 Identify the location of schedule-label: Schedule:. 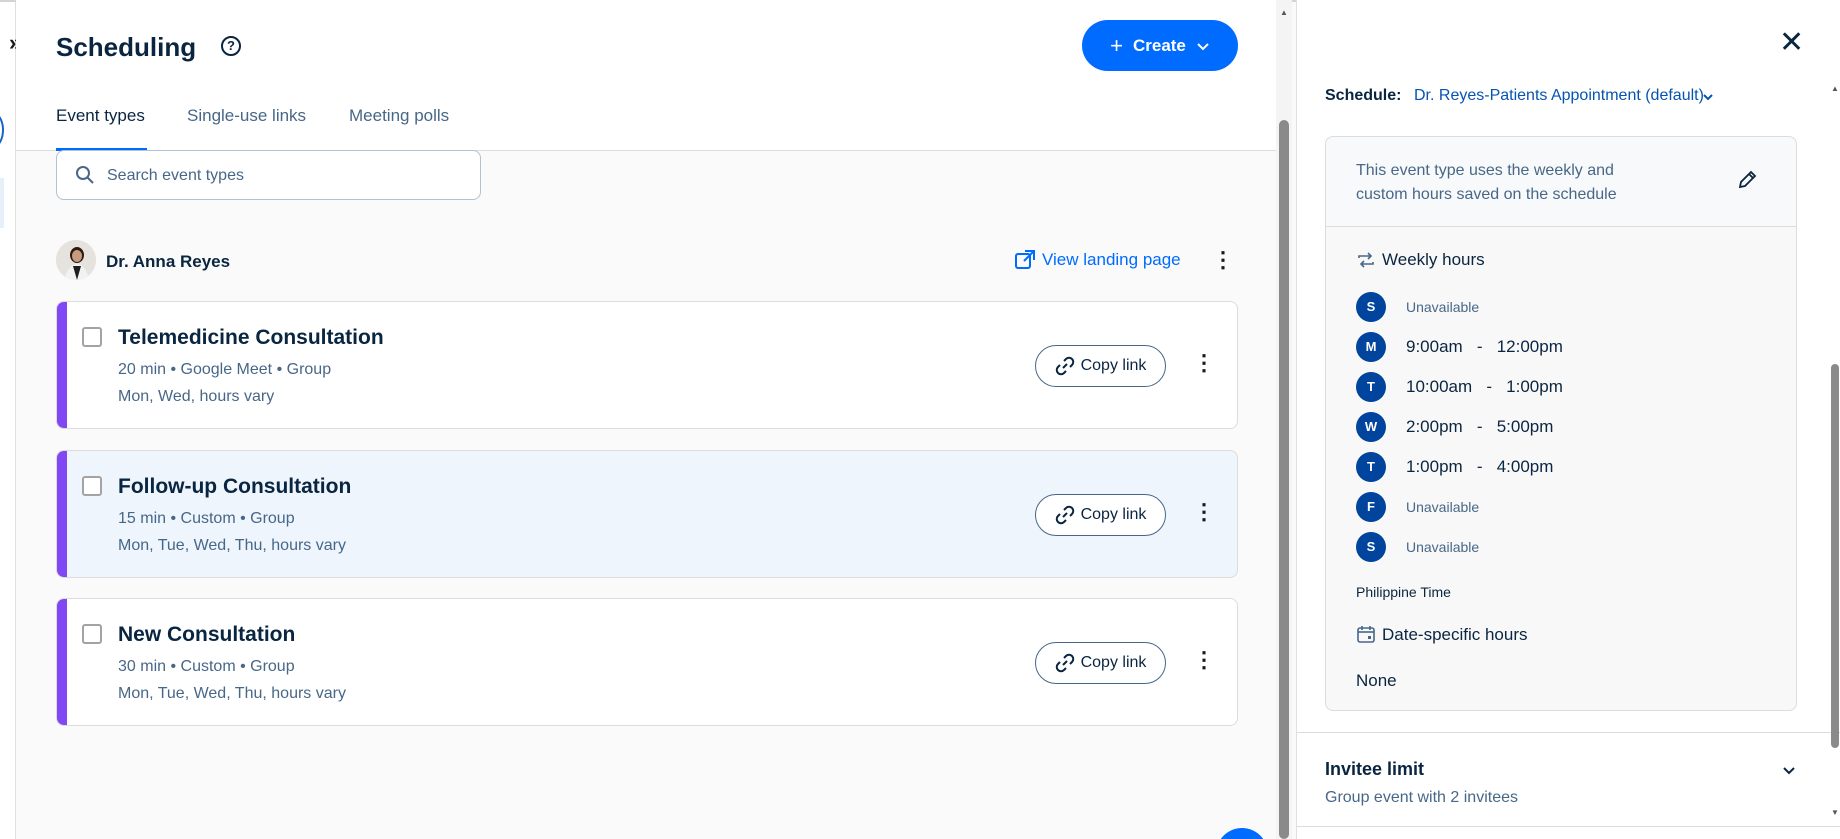
(1363, 95).